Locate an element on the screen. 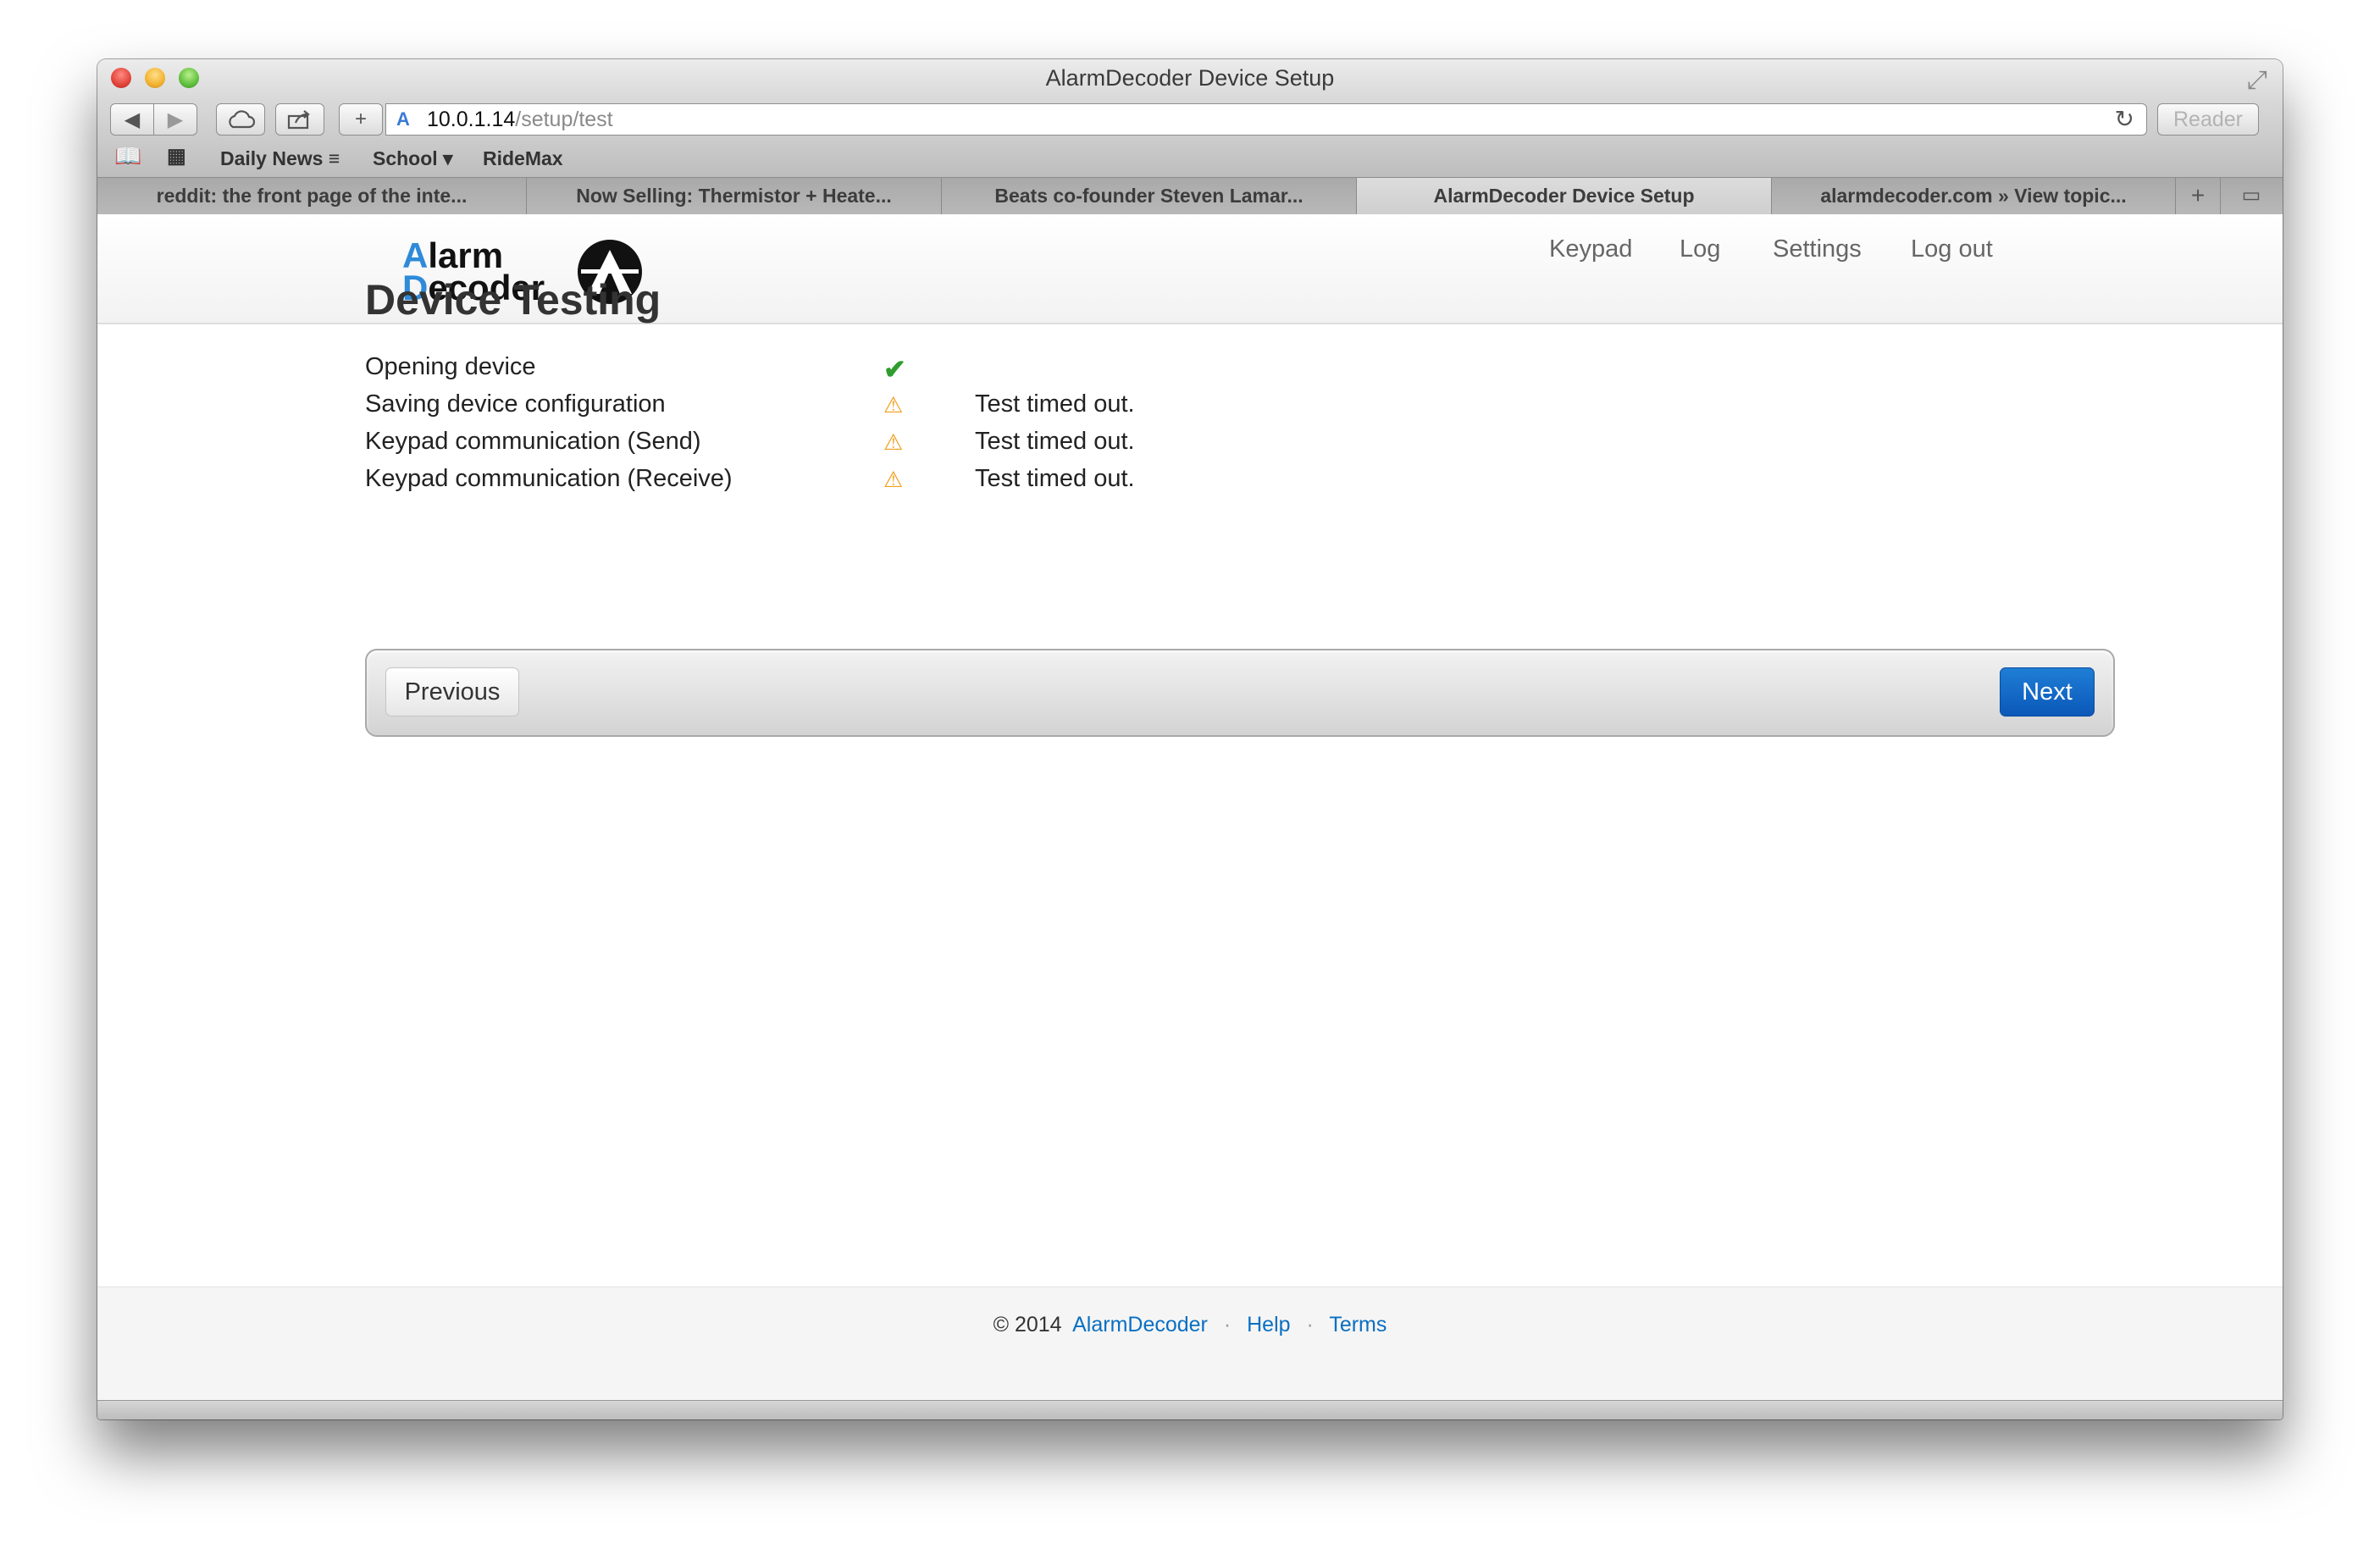 This screenshot has width=2380, height=1555. site-icon: A is located at coordinates (403, 119).